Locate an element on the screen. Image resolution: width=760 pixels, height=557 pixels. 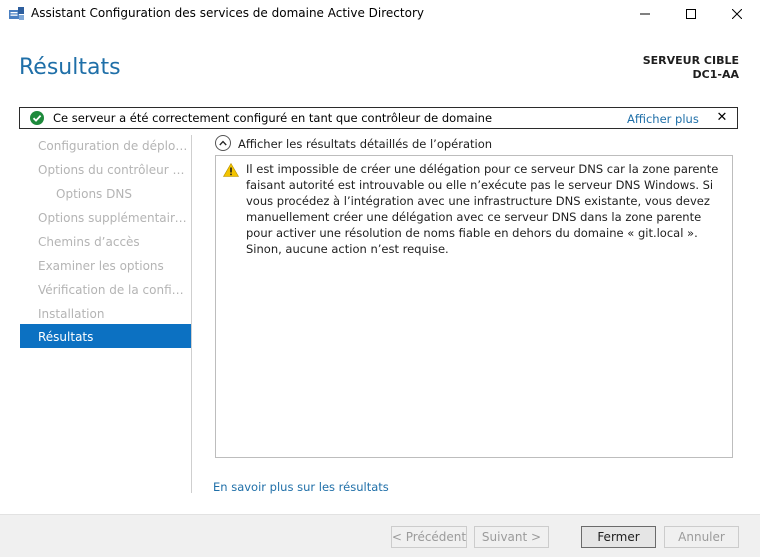
previous-button: < Précédent is located at coordinates (429, 537).